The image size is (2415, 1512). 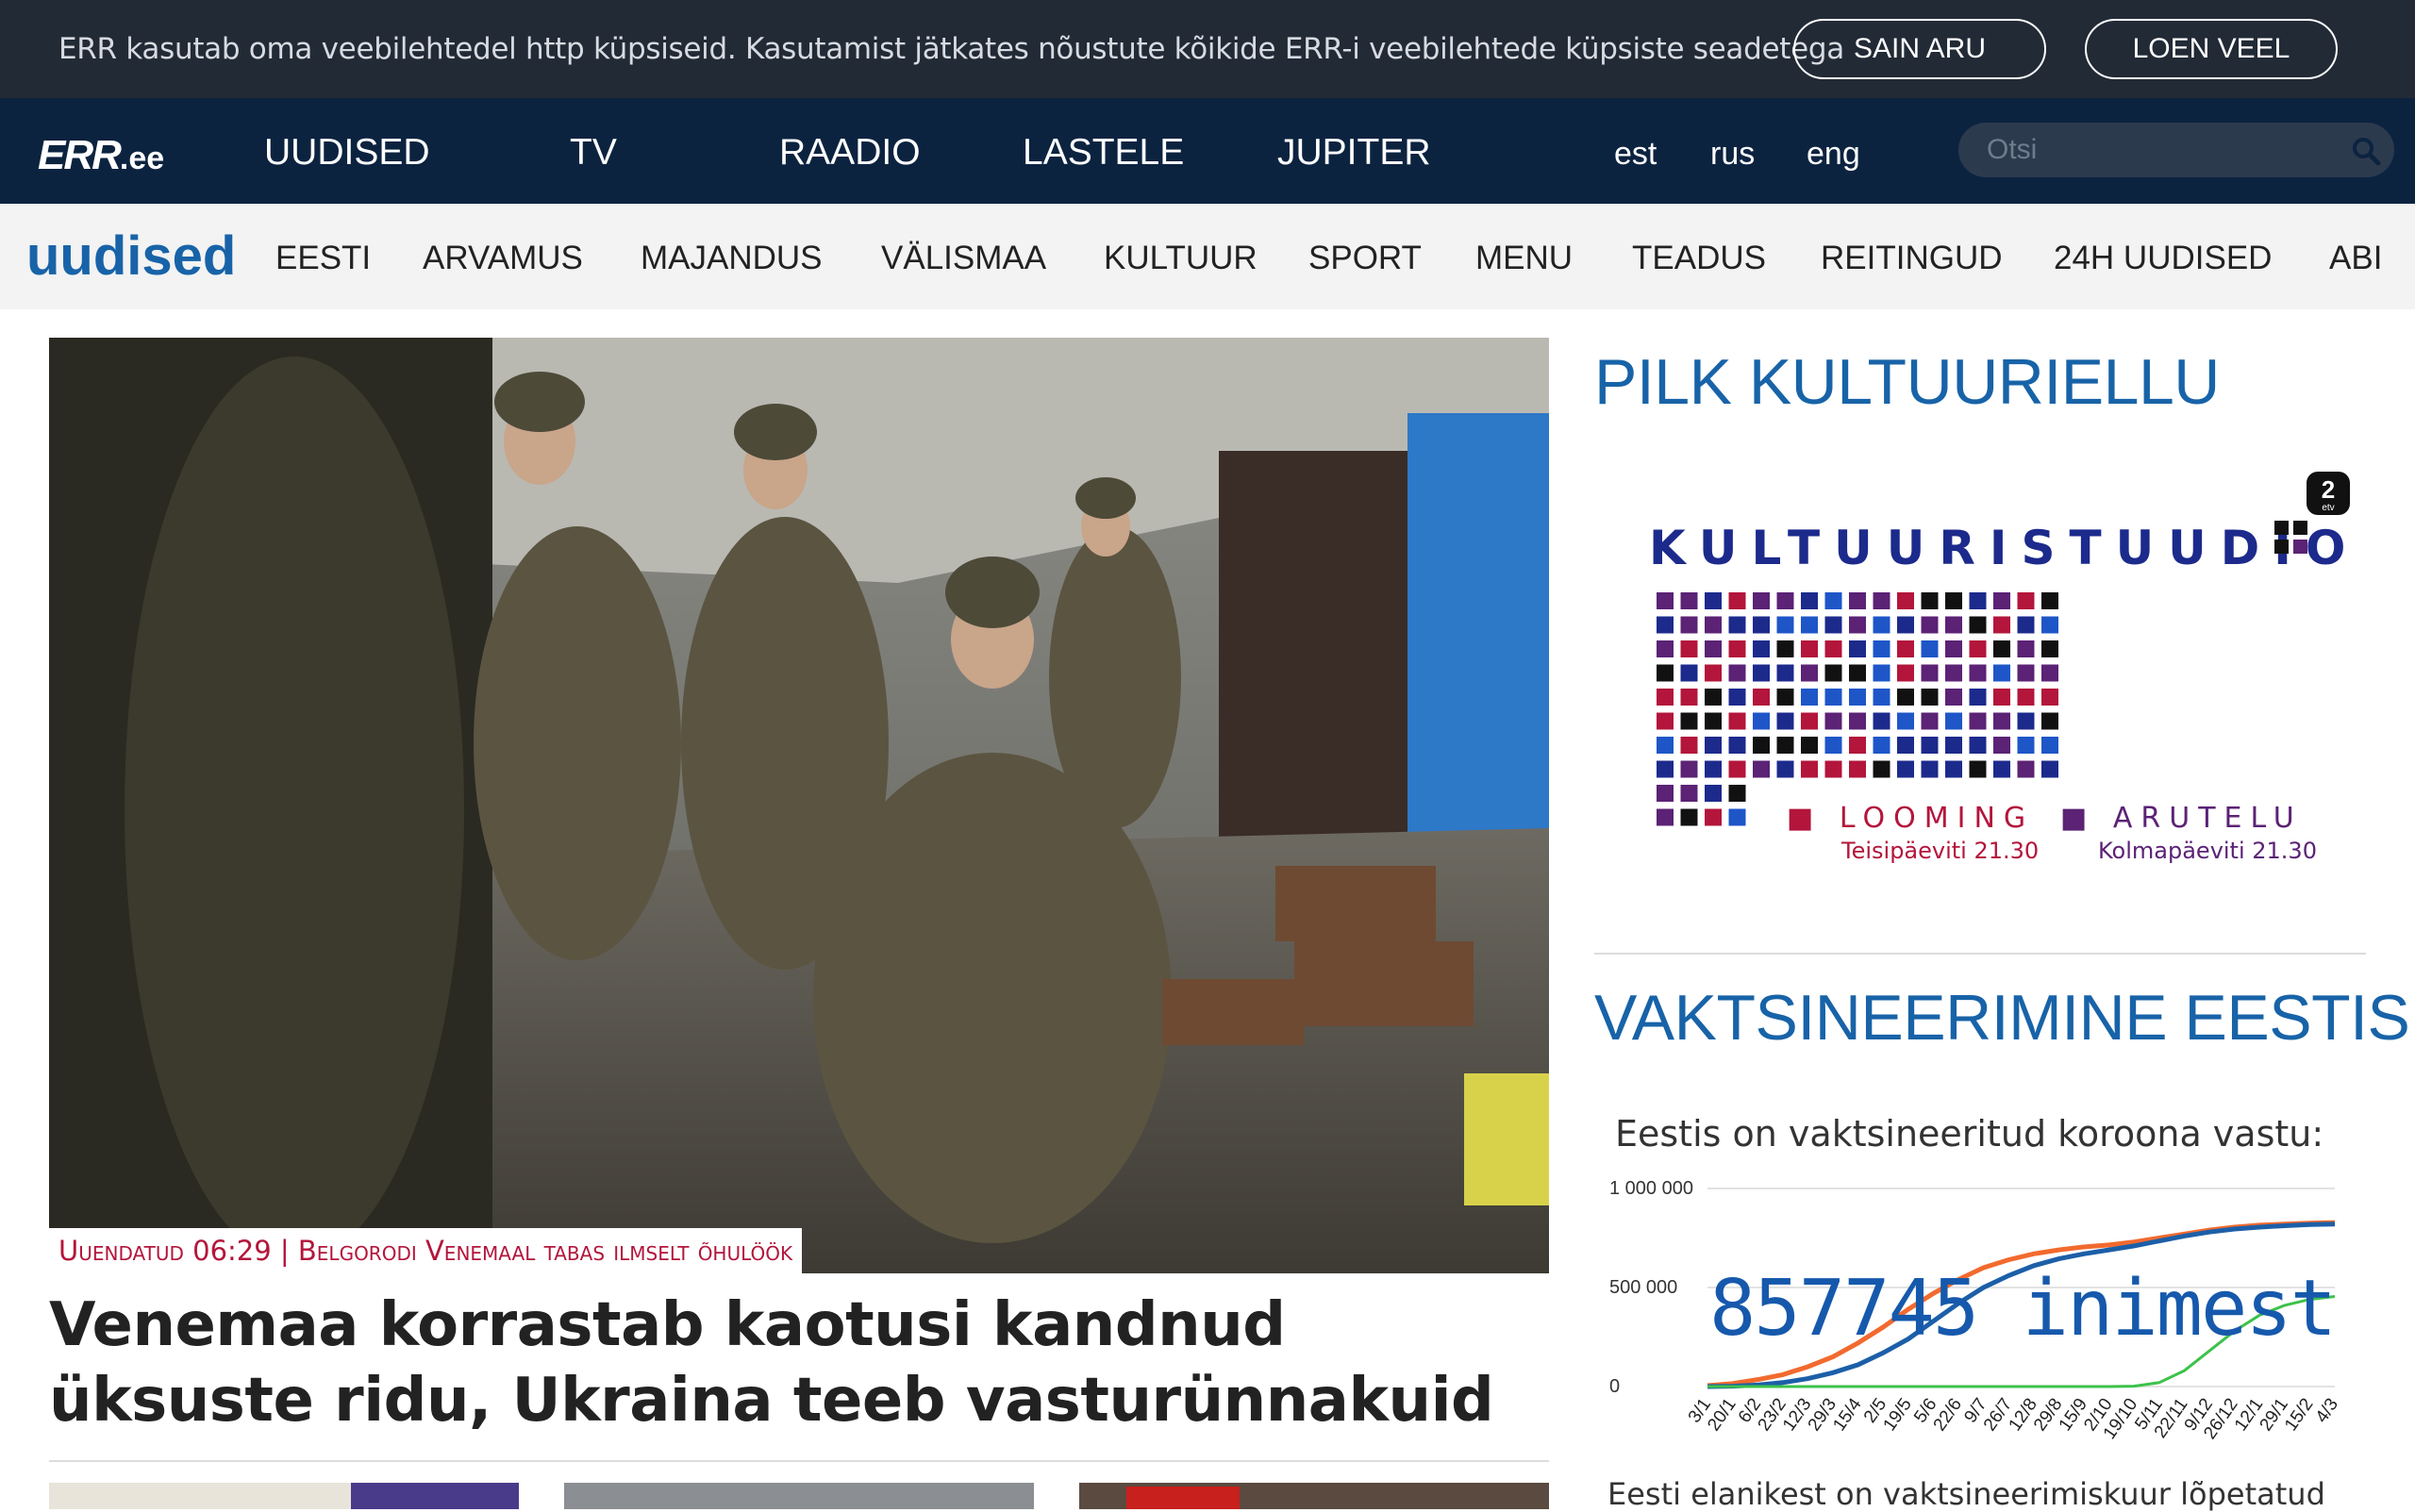 What do you see at coordinates (2356, 258) in the screenshot?
I see `section-item-abi: ABI` at bounding box center [2356, 258].